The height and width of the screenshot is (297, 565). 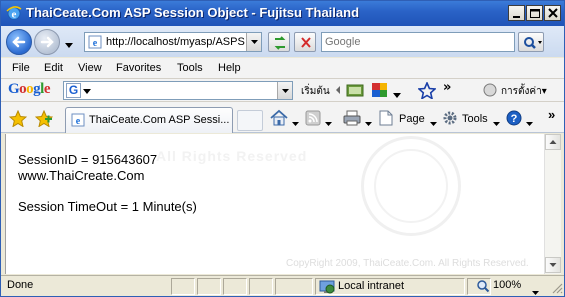 I want to click on separator-icon, so click(x=339, y=91).